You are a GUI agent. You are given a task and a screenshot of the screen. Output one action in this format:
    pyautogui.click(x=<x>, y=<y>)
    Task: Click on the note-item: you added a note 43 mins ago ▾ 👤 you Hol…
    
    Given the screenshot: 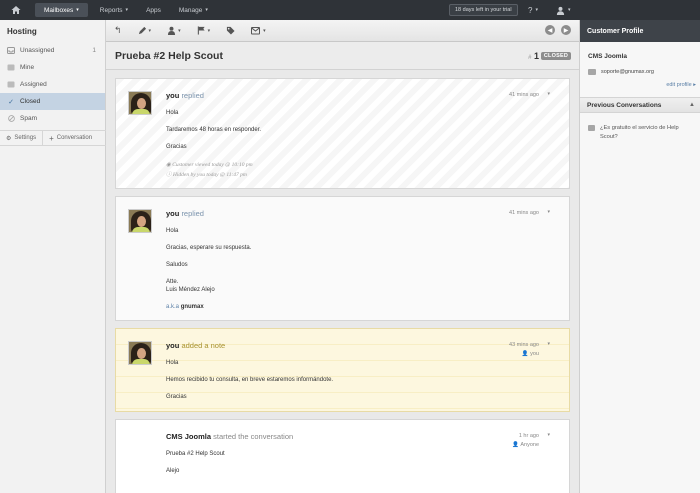 What is the action you would take?
    pyautogui.click(x=342, y=370)
    